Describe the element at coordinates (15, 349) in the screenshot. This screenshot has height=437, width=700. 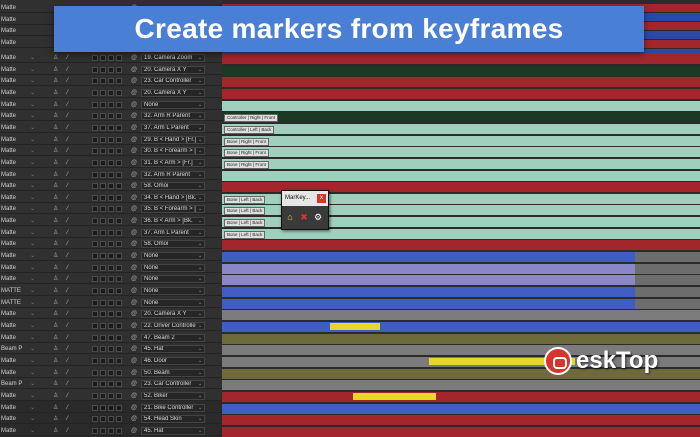
I see `layer-mode: Beam P` at that location.